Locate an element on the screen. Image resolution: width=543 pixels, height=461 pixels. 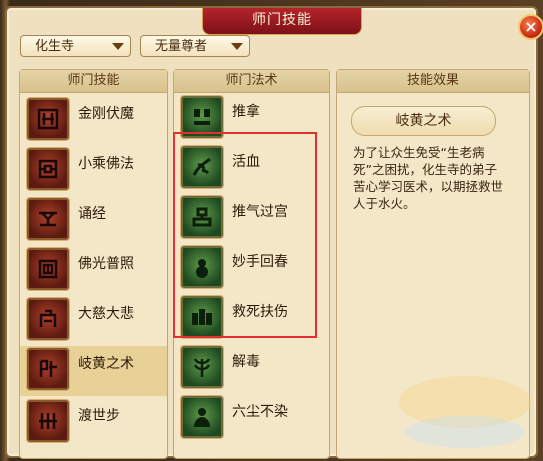
skill-item: 诵经 is located at coordinates (93, 220).